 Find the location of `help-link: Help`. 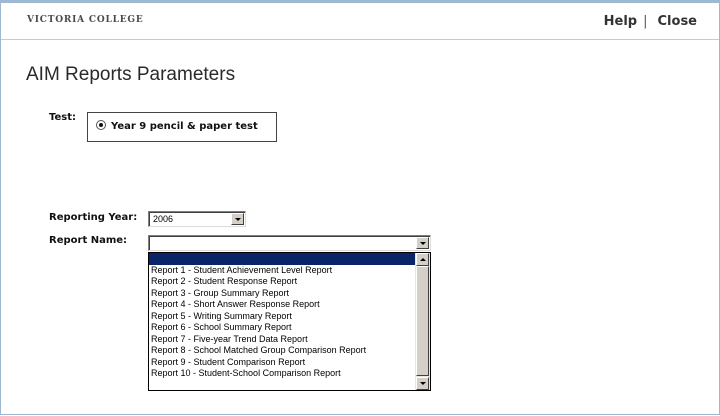

help-link: Help is located at coordinates (620, 21).